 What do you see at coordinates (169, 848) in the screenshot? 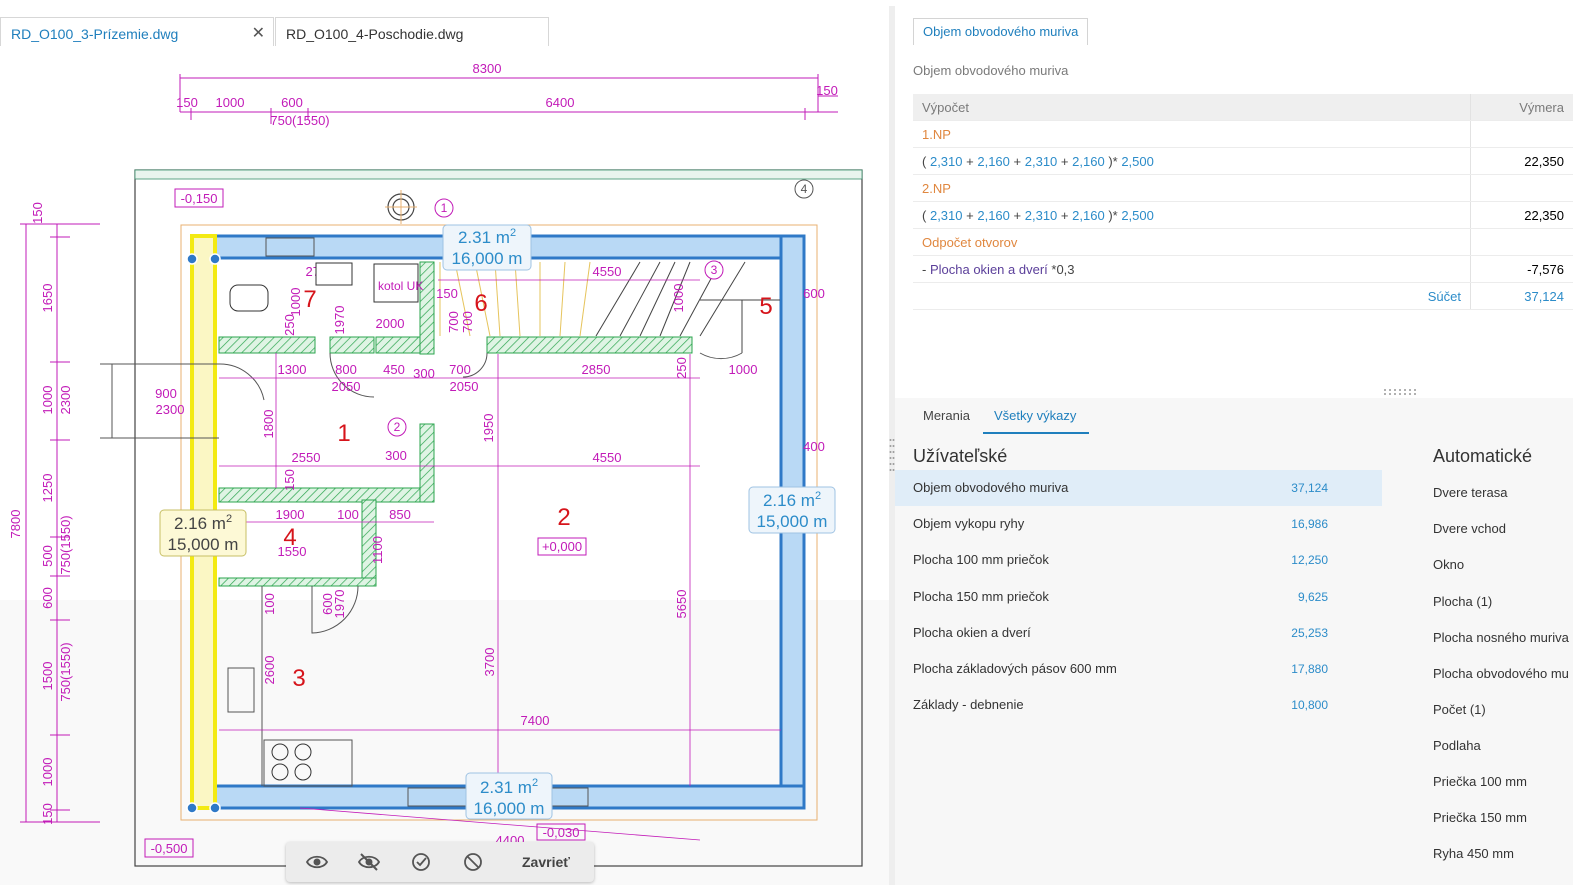
I see `level-tag: -0,500` at bounding box center [169, 848].